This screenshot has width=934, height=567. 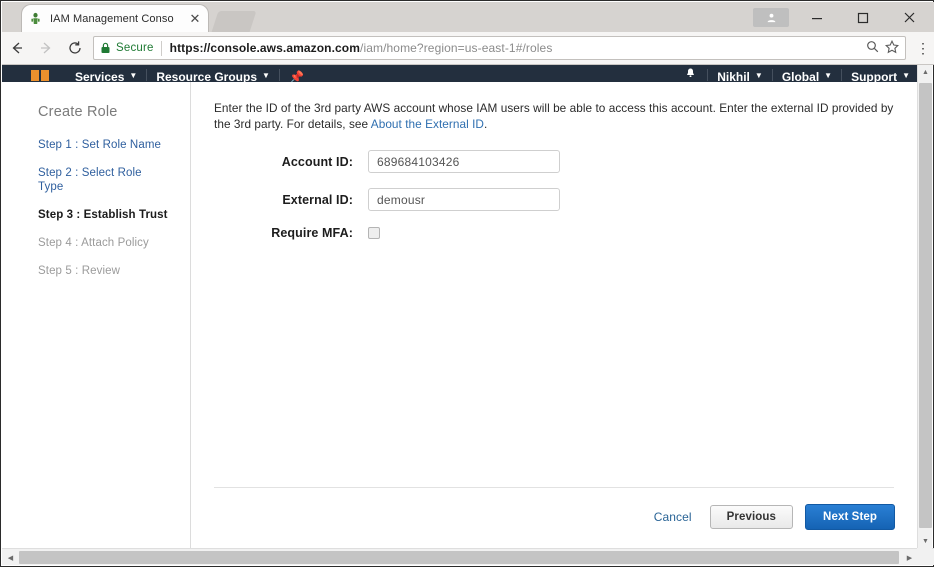 What do you see at coordinates (374, 233) in the screenshot?
I see `require-mfa-checkbox` at bounding box center [374, 233].